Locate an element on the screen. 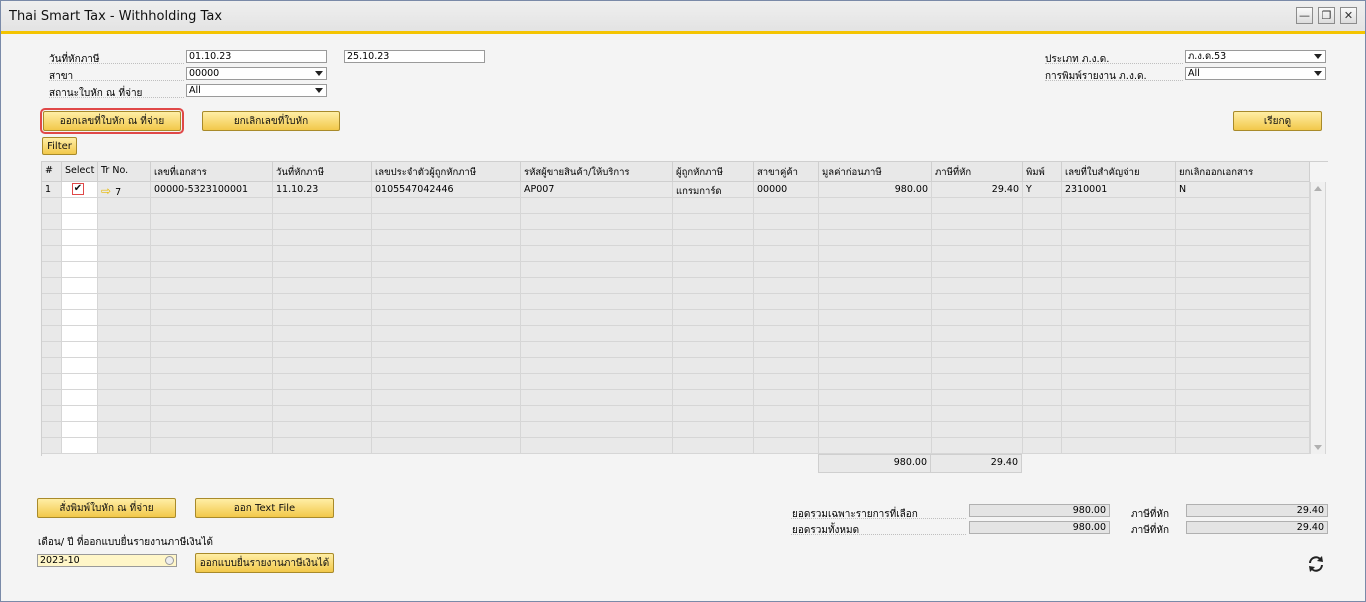 The image size is (1366, 602). period-field: 2023-10 is located at coordinates (107, 560).